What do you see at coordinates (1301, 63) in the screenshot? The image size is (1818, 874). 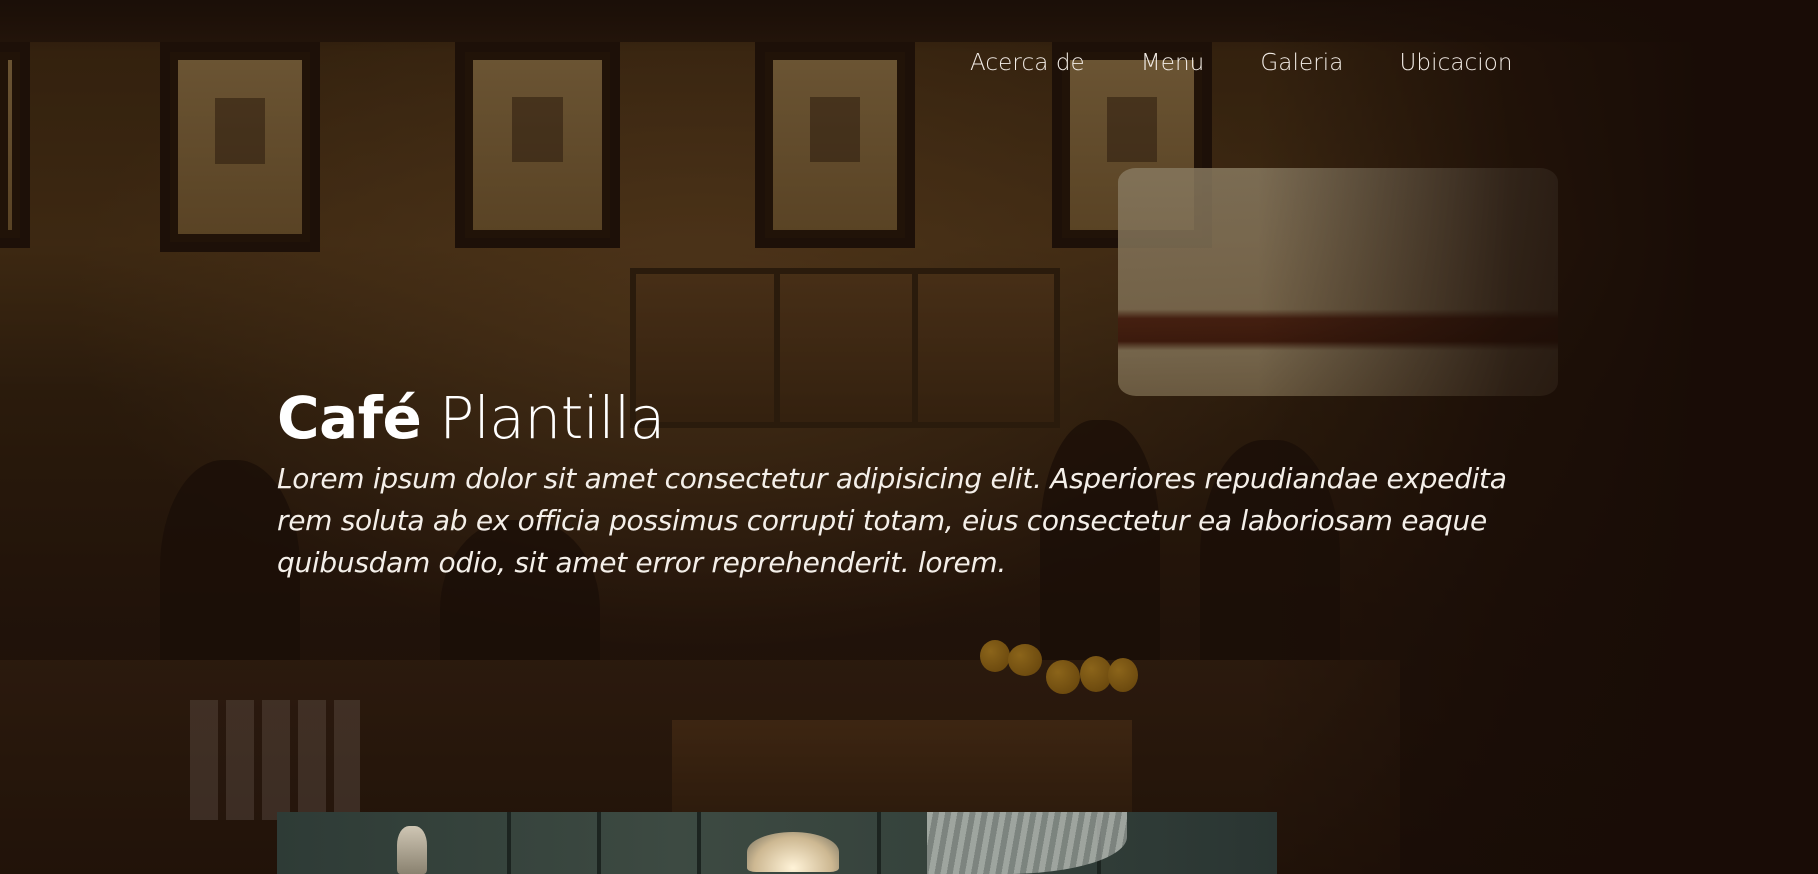 I see `nav-link-galeria: Galeria` at bounding box center [1301, 63].